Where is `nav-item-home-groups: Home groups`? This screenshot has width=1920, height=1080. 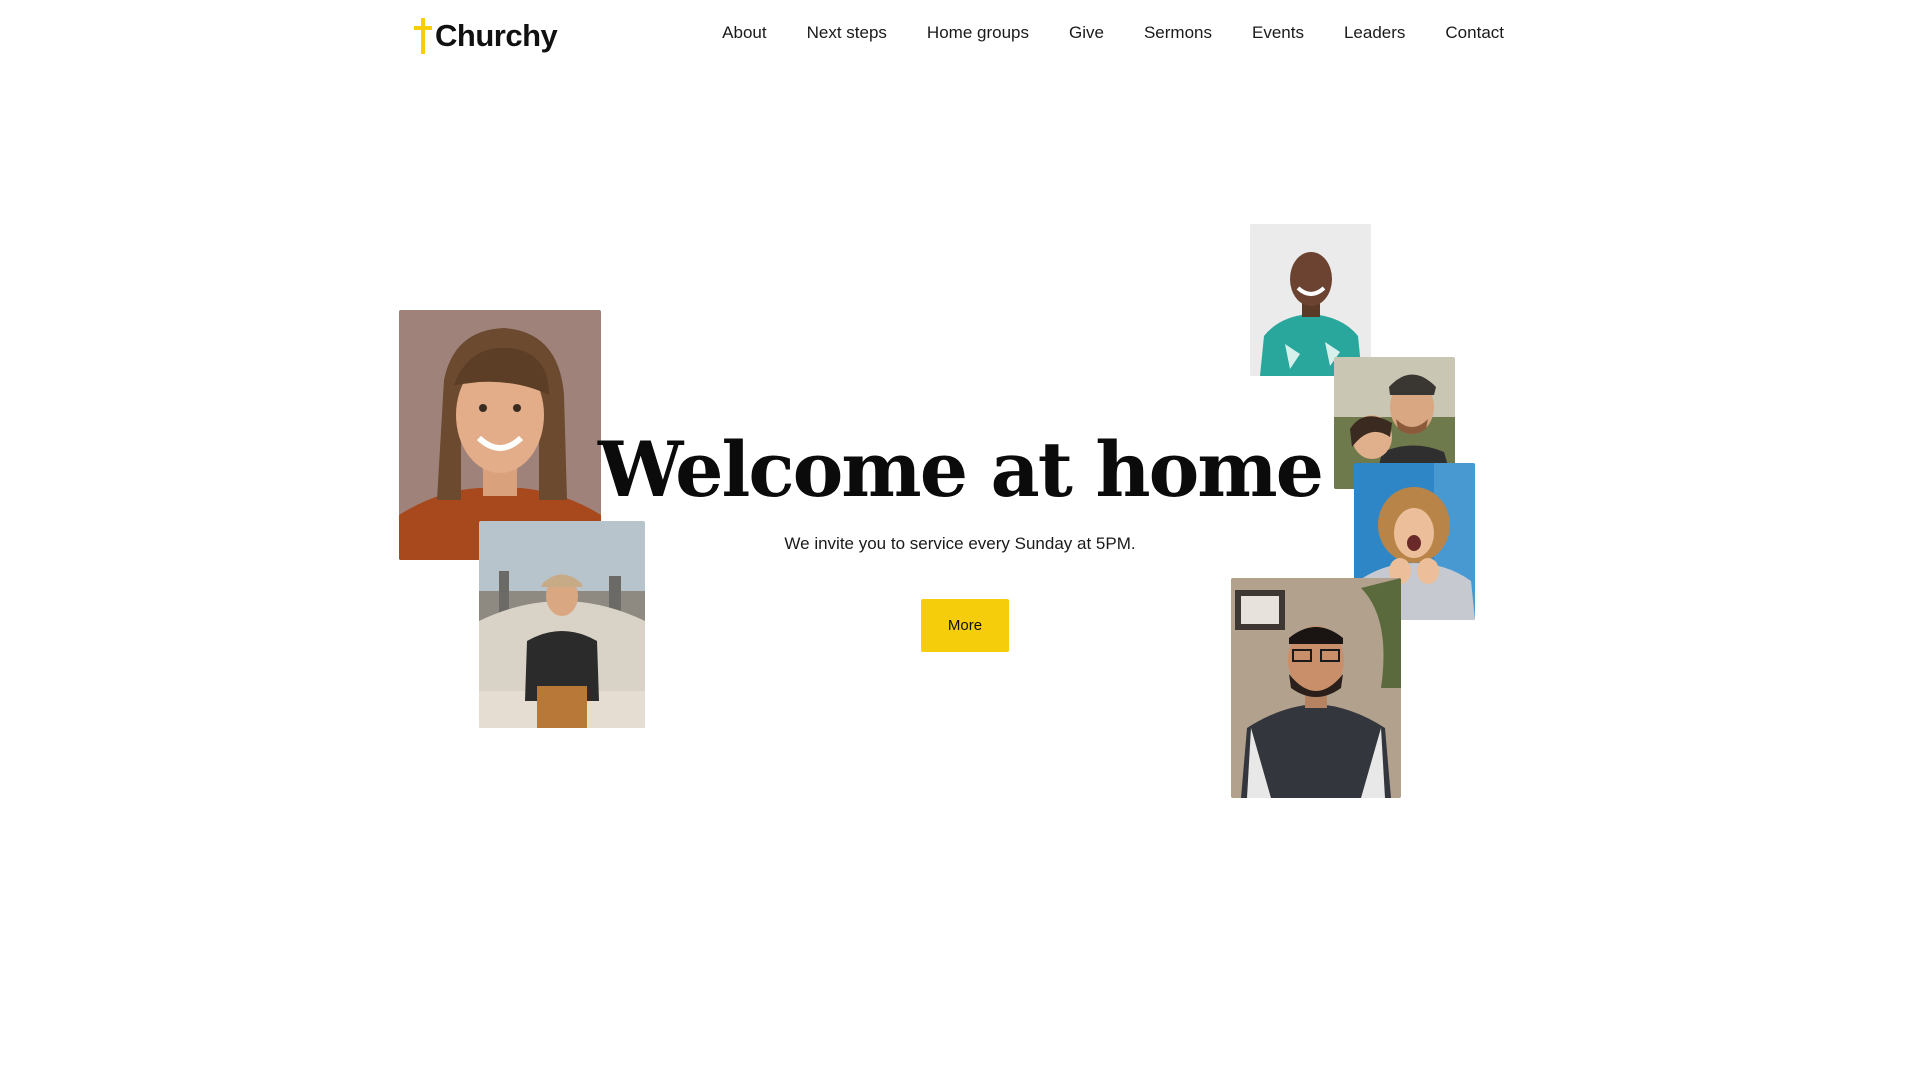 nav-item-home-groups: Home groups is located at coordinates (978, 33).